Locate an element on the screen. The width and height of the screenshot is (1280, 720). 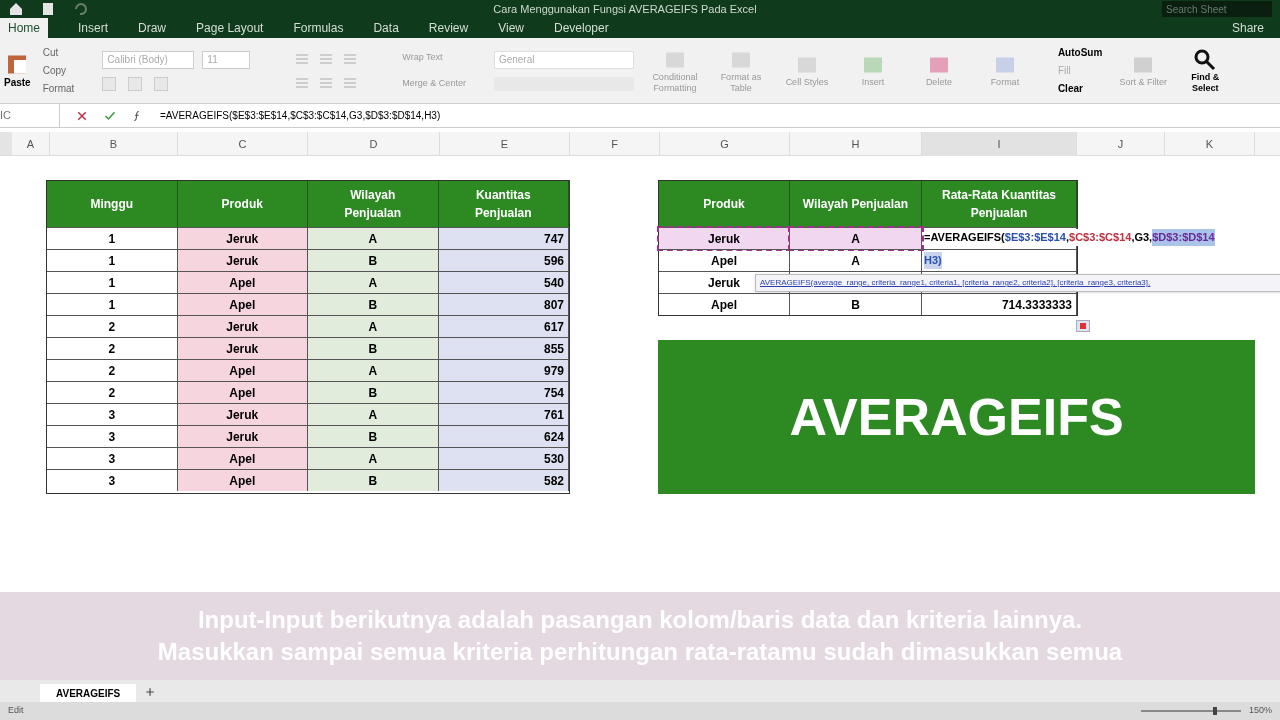
table-cell: 540 is located at coordinates (503, 282).